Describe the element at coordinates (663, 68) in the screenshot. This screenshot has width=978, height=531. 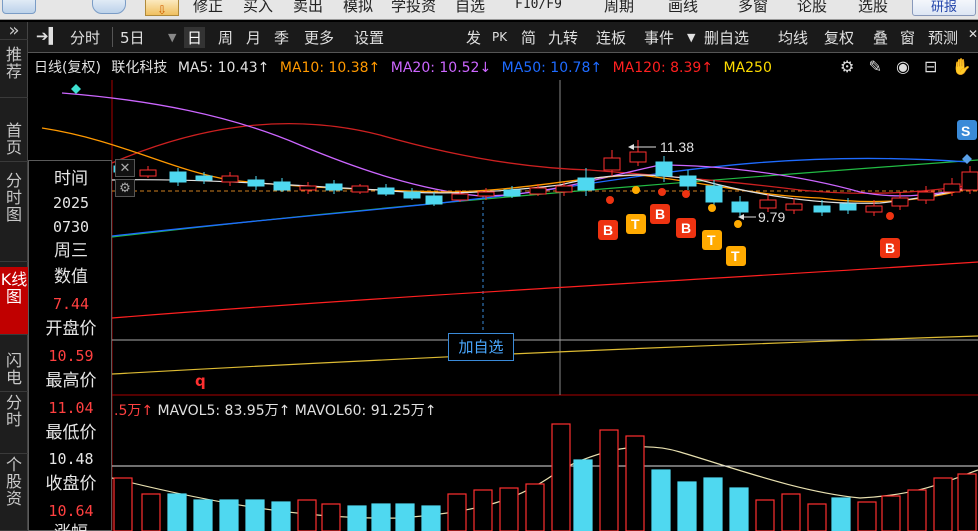
I see `ma120-value: MA120: 8.39↑` at that location.